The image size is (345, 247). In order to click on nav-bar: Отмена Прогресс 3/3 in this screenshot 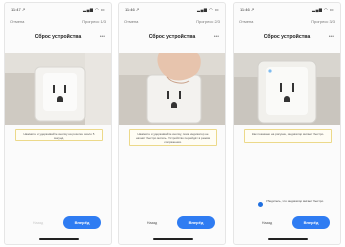, I will do `click(287, 23)`.